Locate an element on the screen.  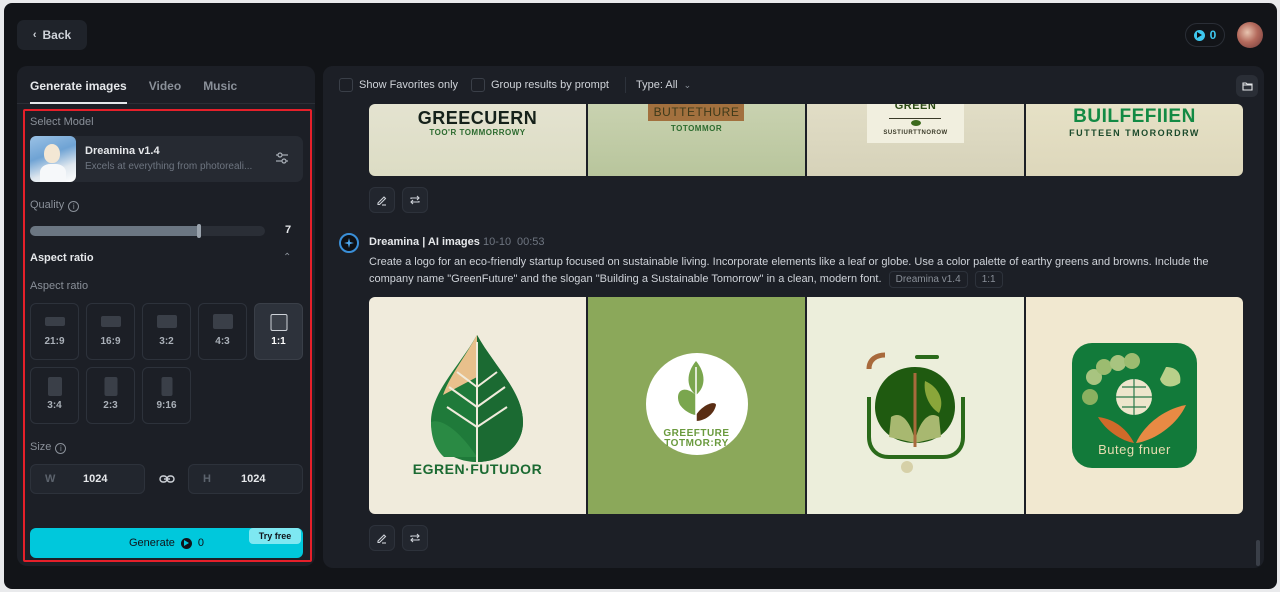
ratio-option-9-16: 9:16 is located at coordinates (166, 395).